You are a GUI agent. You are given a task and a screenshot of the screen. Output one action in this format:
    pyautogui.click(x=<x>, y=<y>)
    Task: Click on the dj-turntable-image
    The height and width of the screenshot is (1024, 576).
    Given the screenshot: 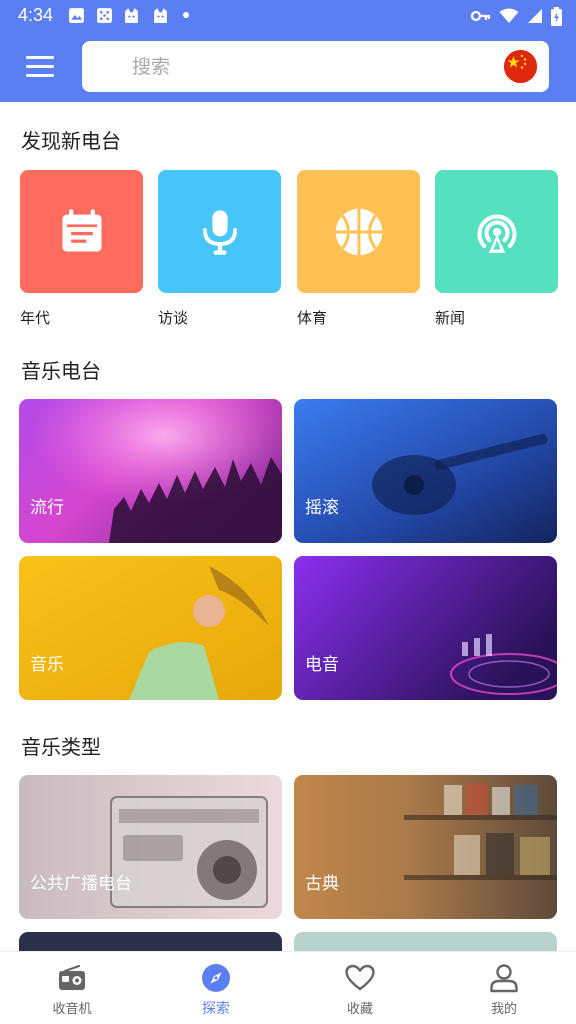 What is the action you would take?
    pyautogui.click(x=425, y=628)
    